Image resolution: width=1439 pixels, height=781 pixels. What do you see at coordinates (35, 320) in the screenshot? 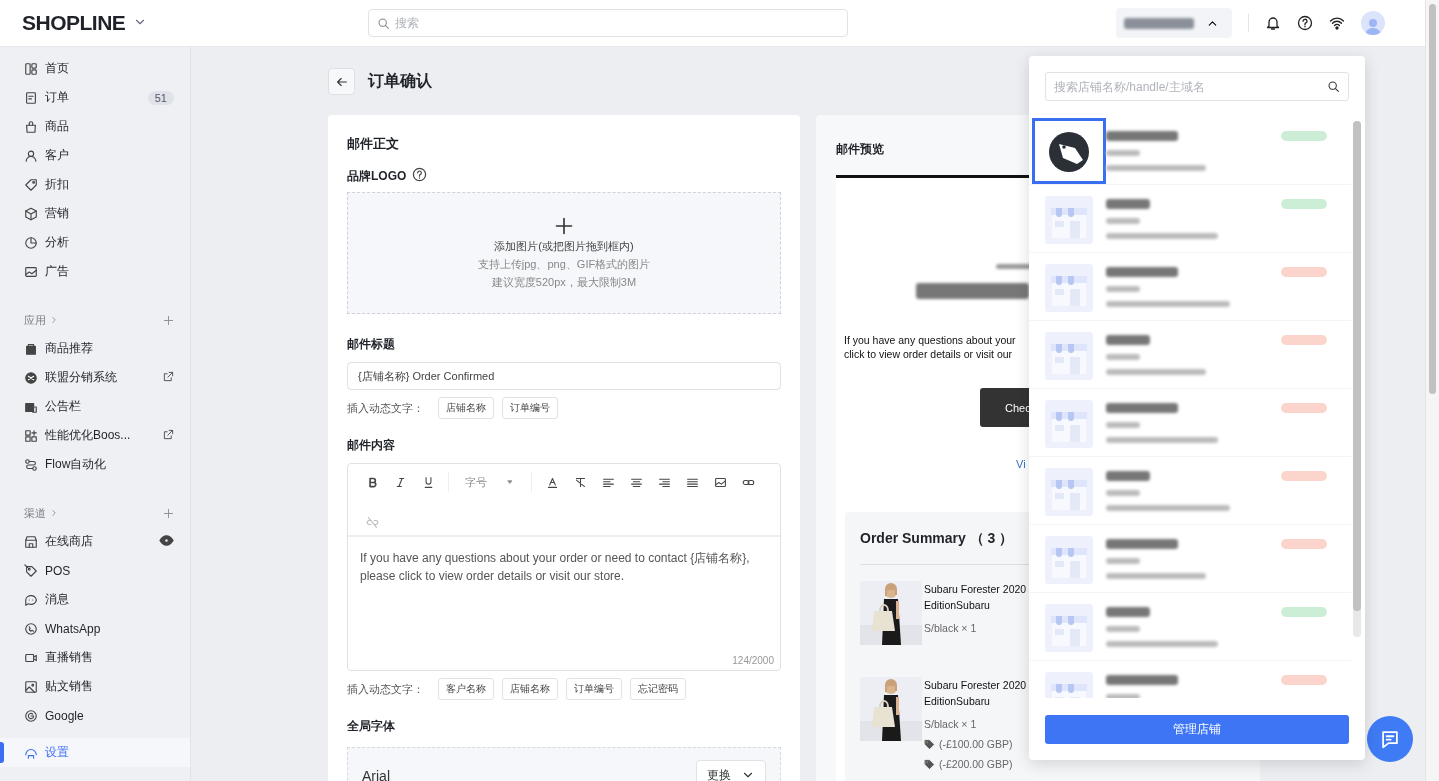
I see `section-title: 应用` at bounding box center [35, 320].